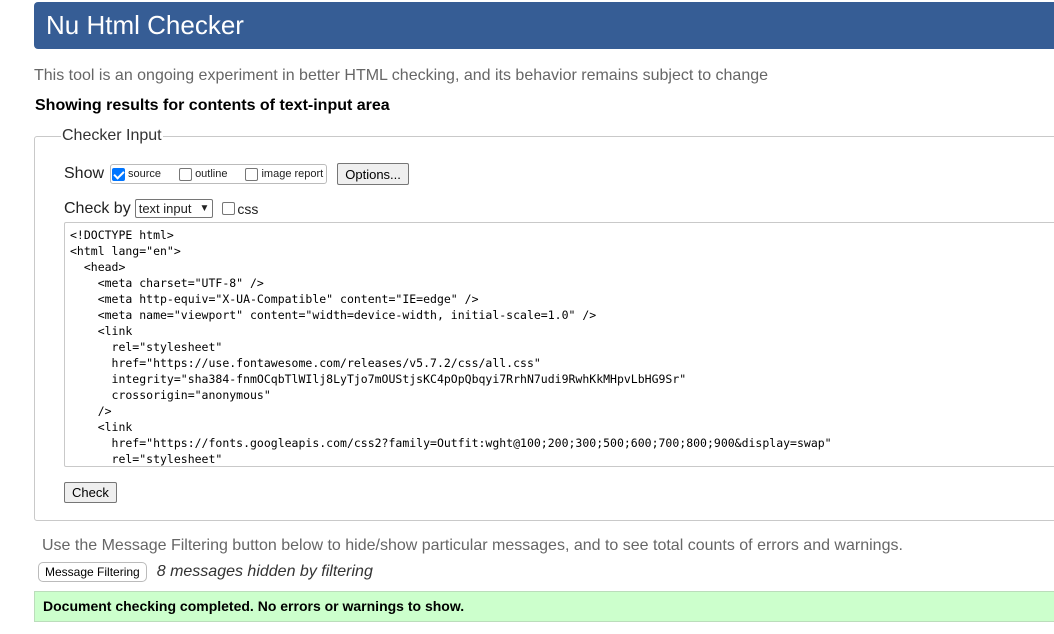  Describe the element at coordinates (97, 208) in the screenshot. I see `check-by-label: Check by` at that location.